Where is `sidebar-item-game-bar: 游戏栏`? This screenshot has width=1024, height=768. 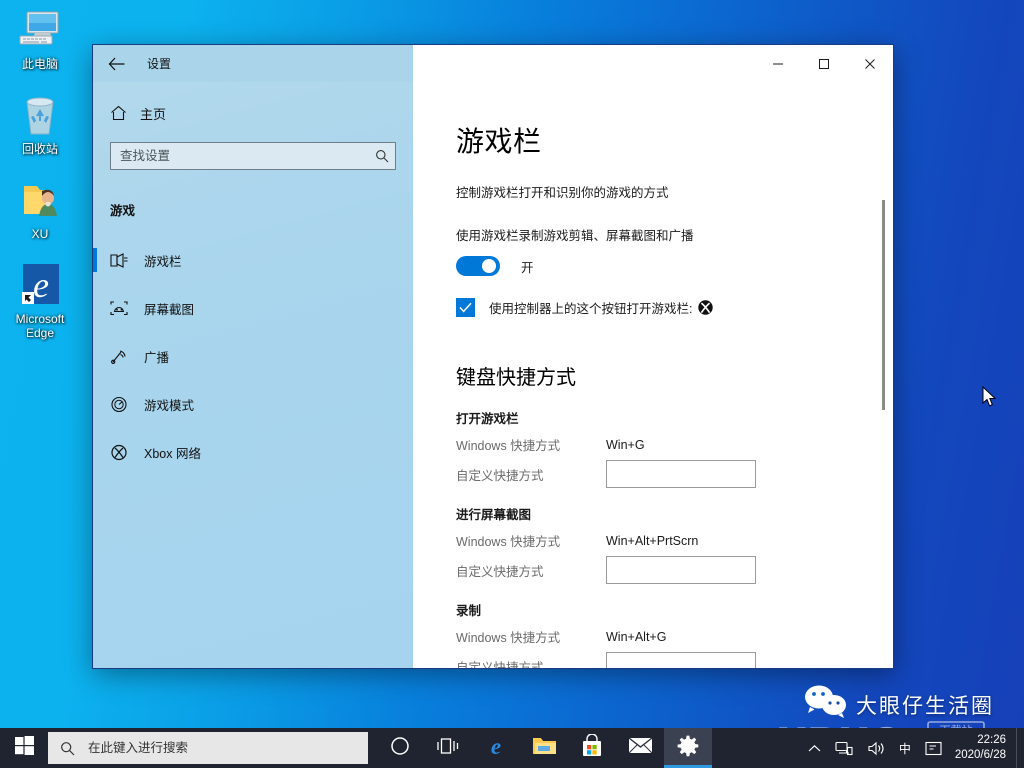 sidebar-item-game-bar: 游戏栏 is located at coordinates (253, 260).